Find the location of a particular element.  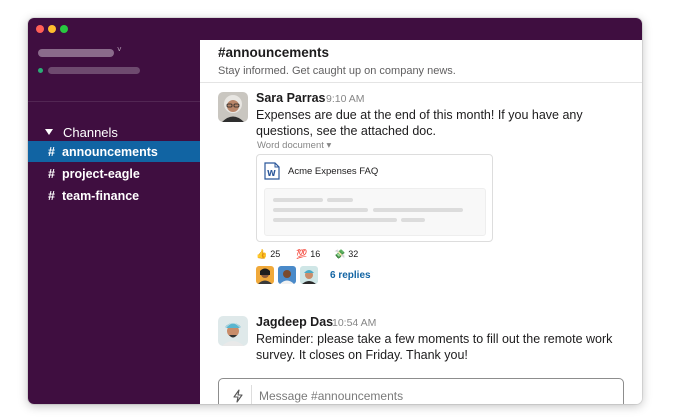

attachment-card: W Acme Expenses FAQ is located at coordinates (374, 198).